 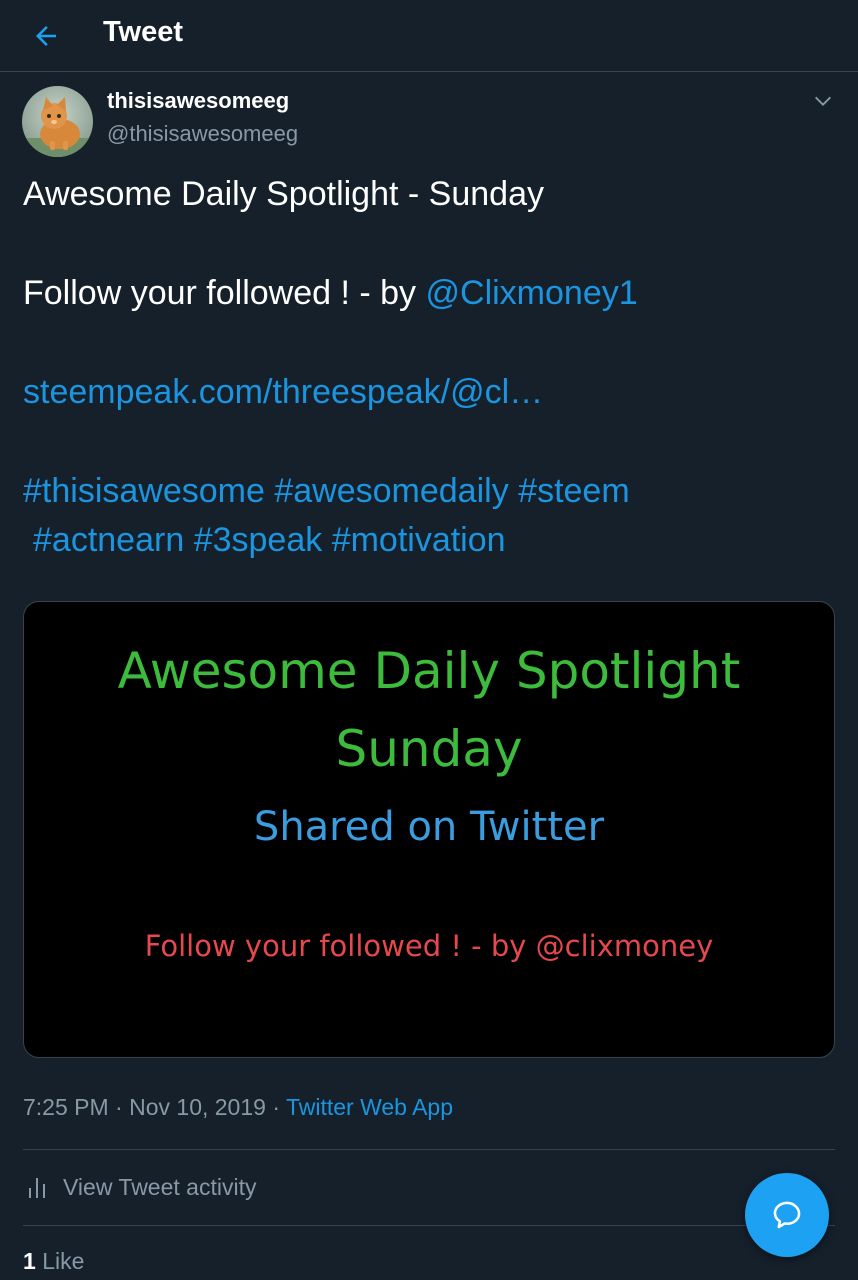 I want to click on mention-link: @Clixmoney1, so click(x=532, y=293).